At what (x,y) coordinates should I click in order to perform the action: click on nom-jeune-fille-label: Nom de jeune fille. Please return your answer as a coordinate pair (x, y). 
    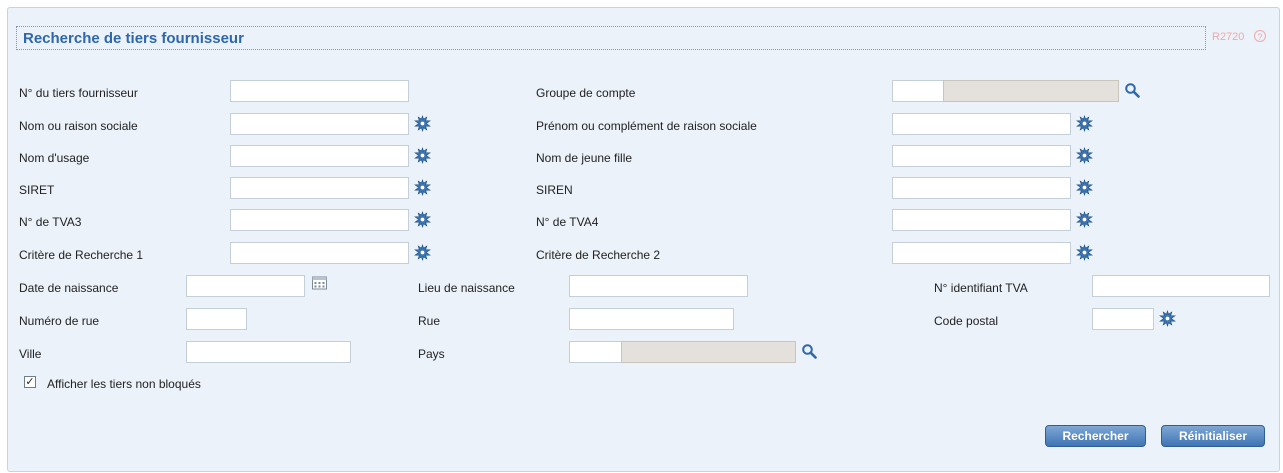
    Looking at the image, I should click on (584, 158).